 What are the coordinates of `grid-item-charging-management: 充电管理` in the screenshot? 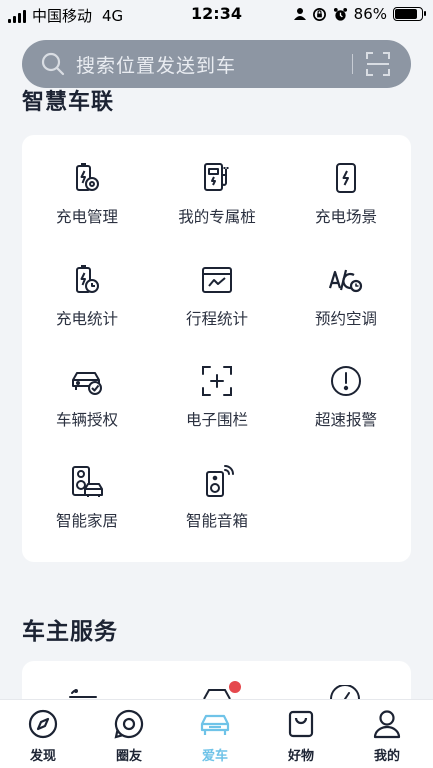 It's located at (87, 194).